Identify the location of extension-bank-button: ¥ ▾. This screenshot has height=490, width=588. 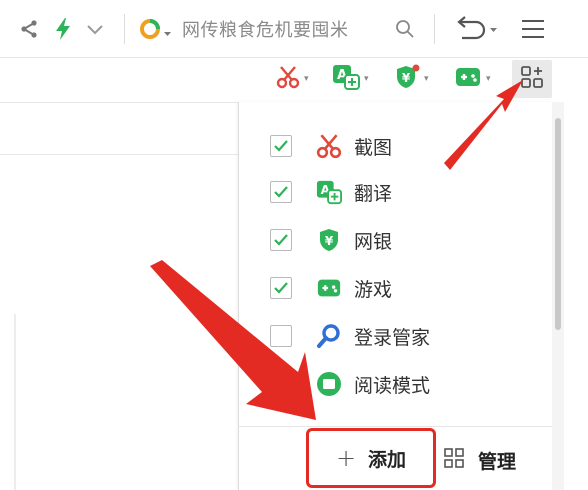
(411, 79).